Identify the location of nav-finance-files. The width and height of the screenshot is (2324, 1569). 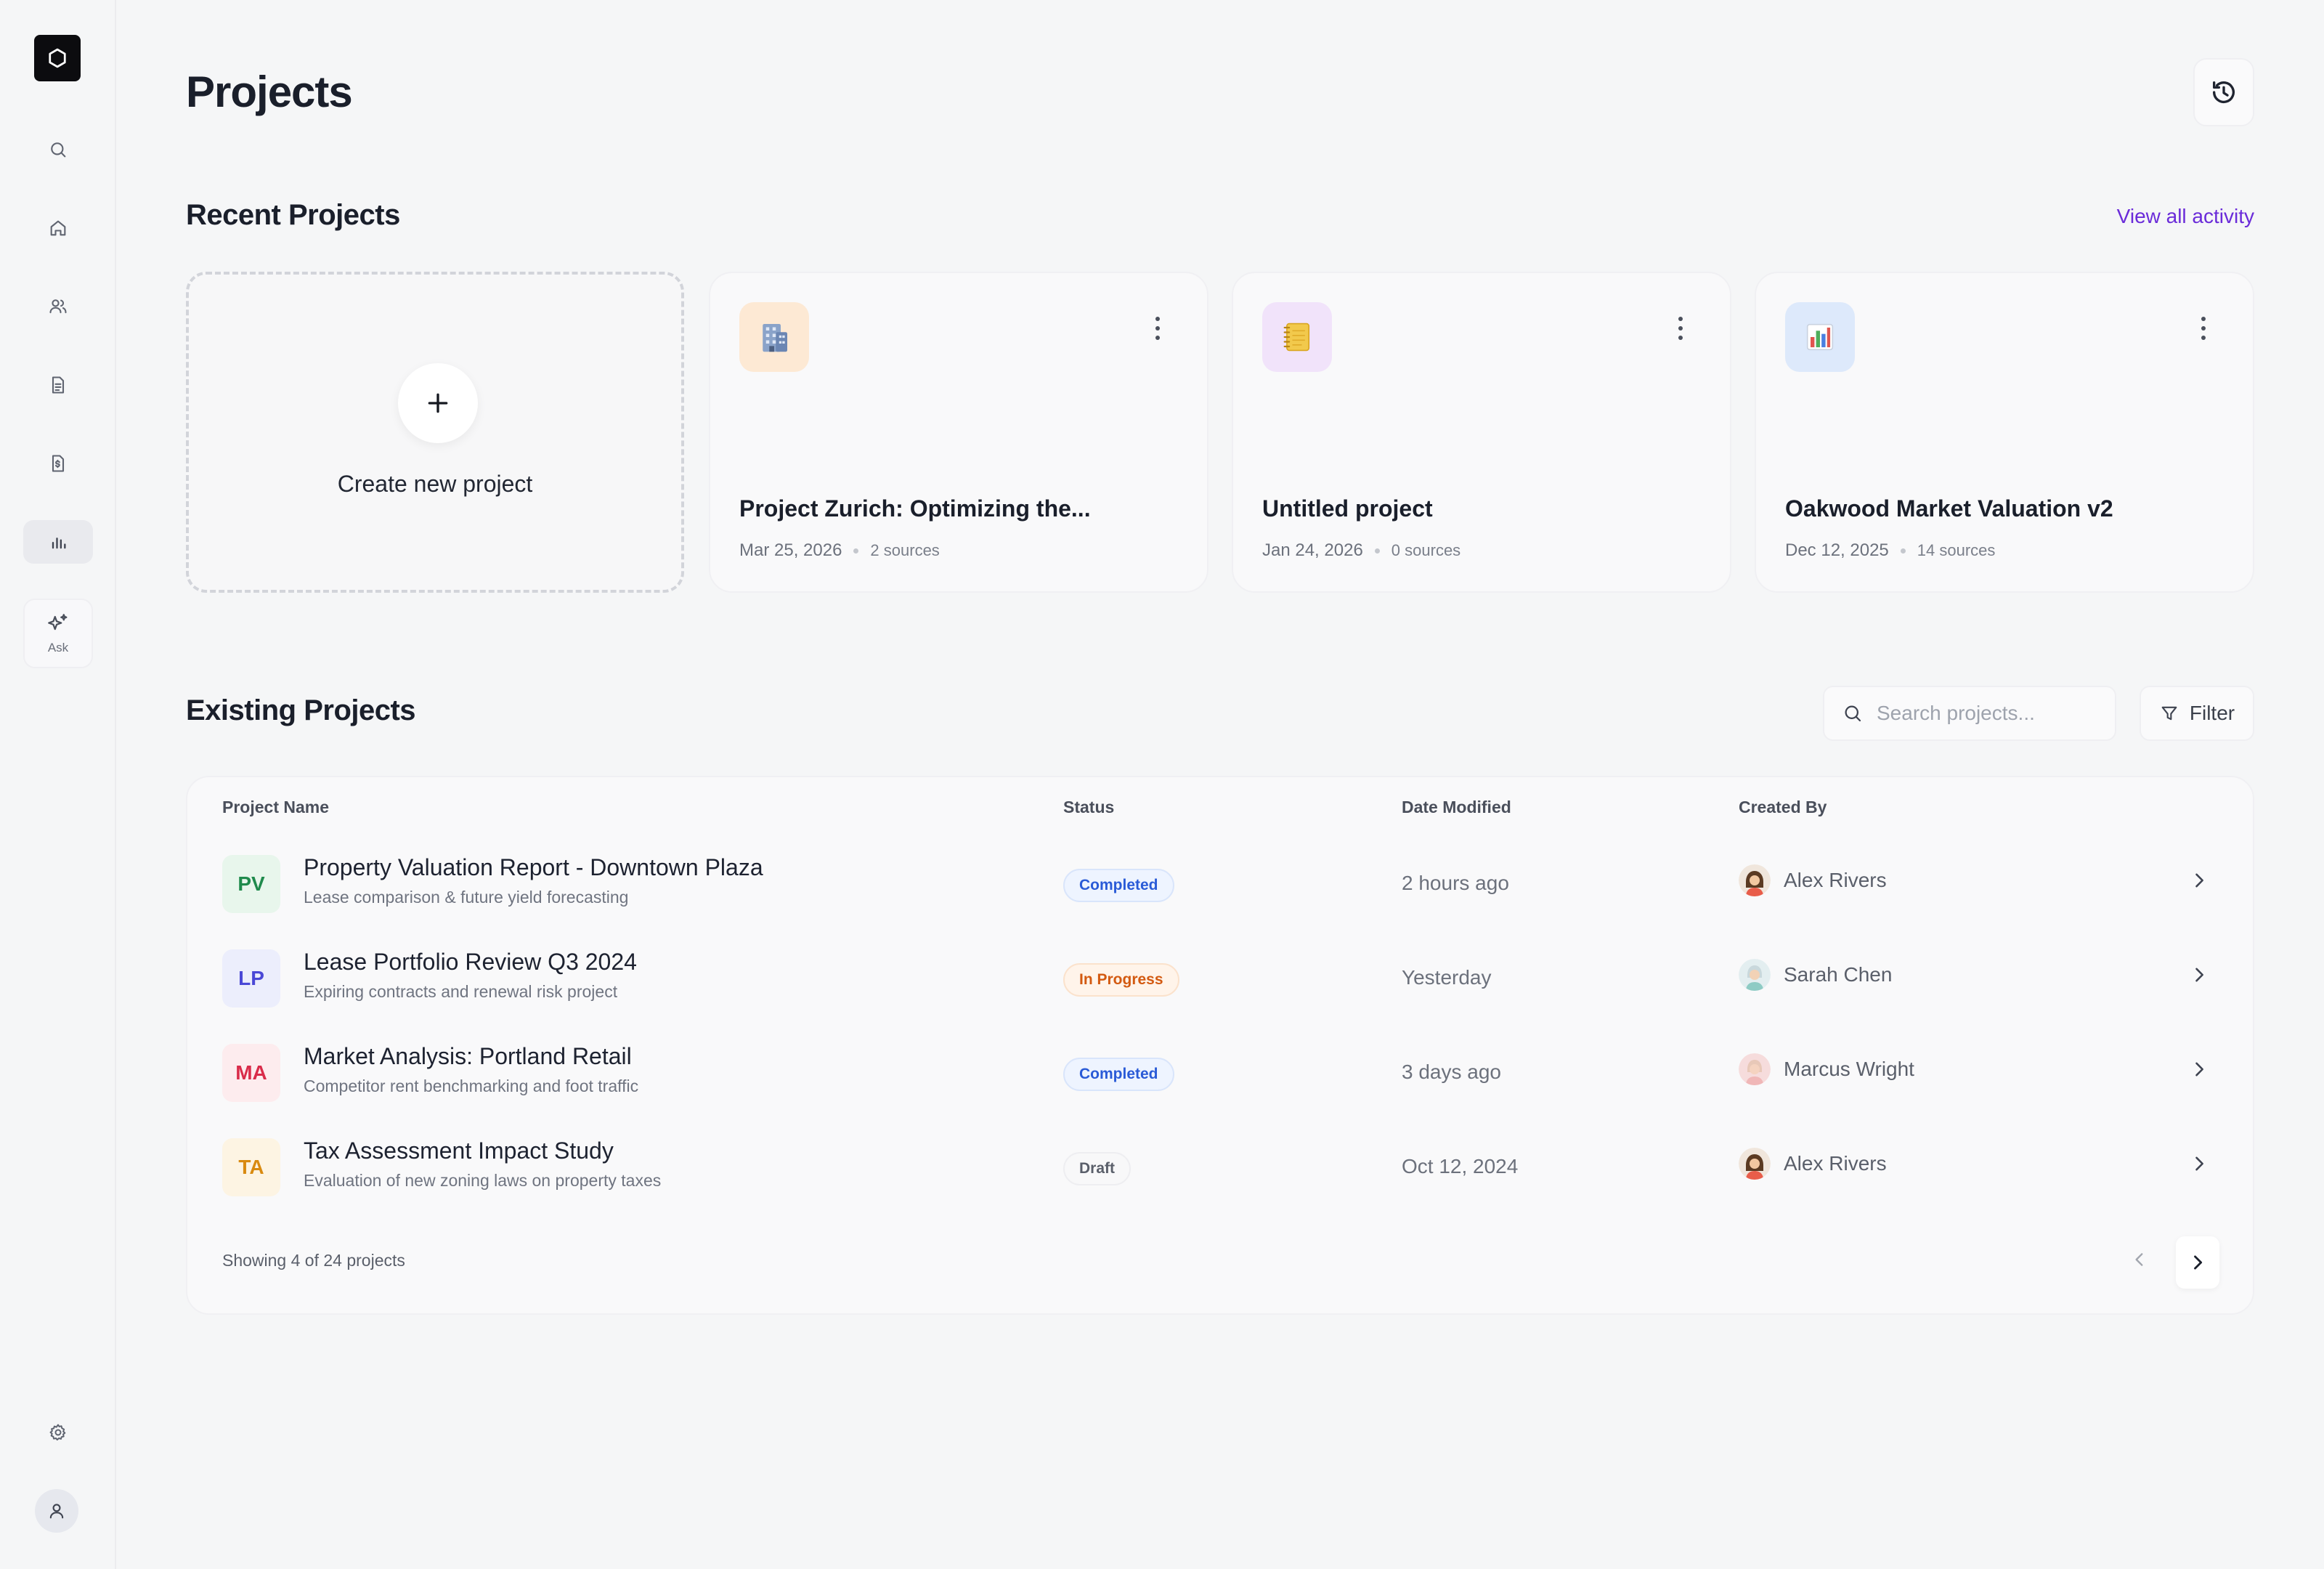
(58, 463).